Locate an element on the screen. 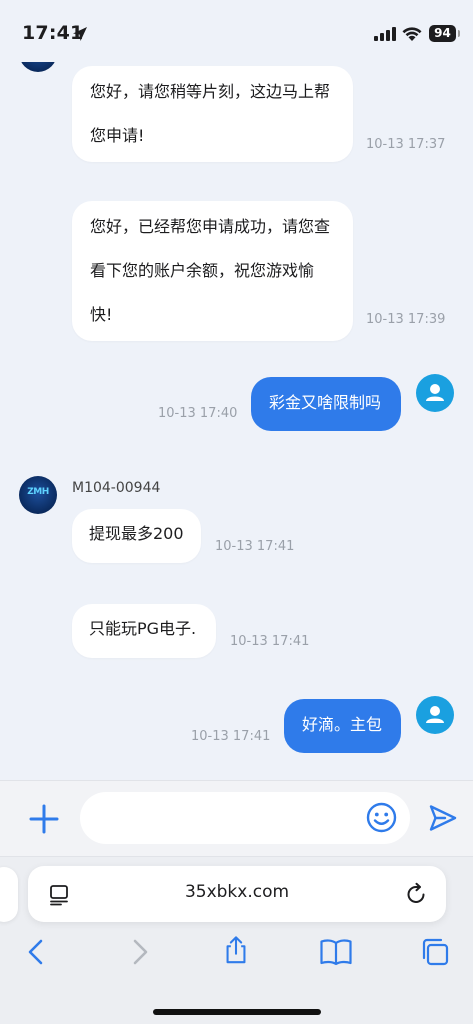 The height and width of the screenshot is (1024, 473). message-text: 您好，请您稍等片刻，这边马上帮您申请! is located at coordinates (210, 113).